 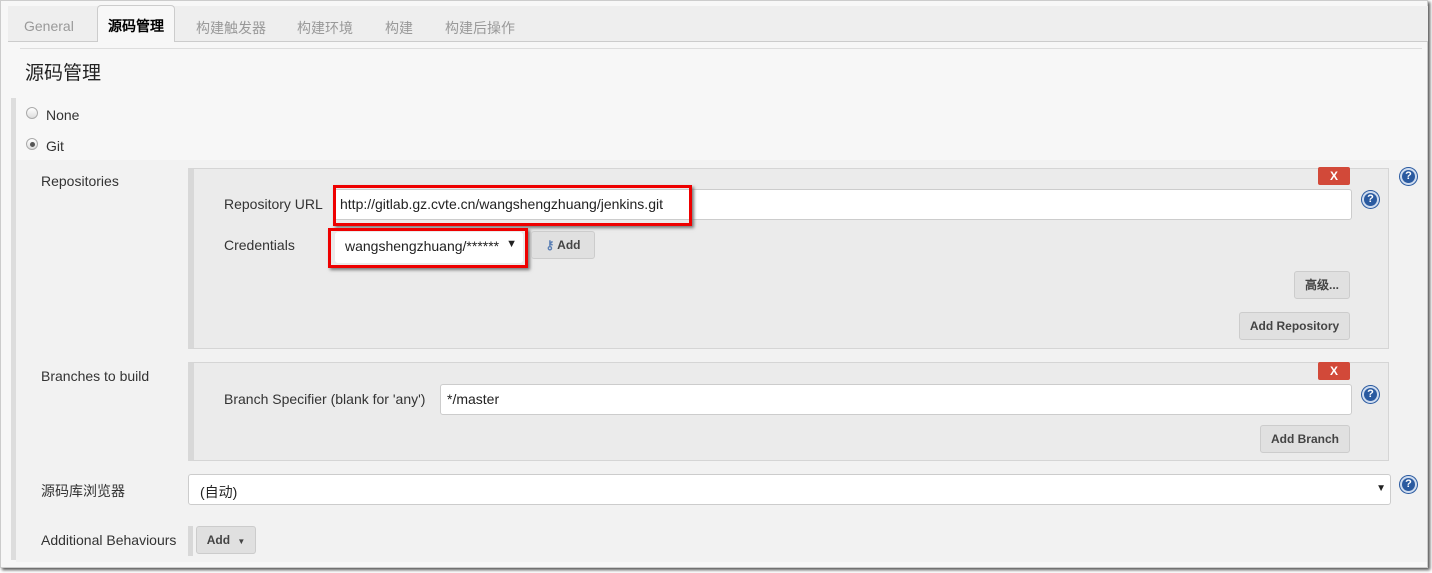 What do you see at coordinates (718, 23) in the screenshot?
I see `tab-bar: General 源码管理 构建触发器 构建环境 构建 构建后操作` at bounding box center [718, 23].